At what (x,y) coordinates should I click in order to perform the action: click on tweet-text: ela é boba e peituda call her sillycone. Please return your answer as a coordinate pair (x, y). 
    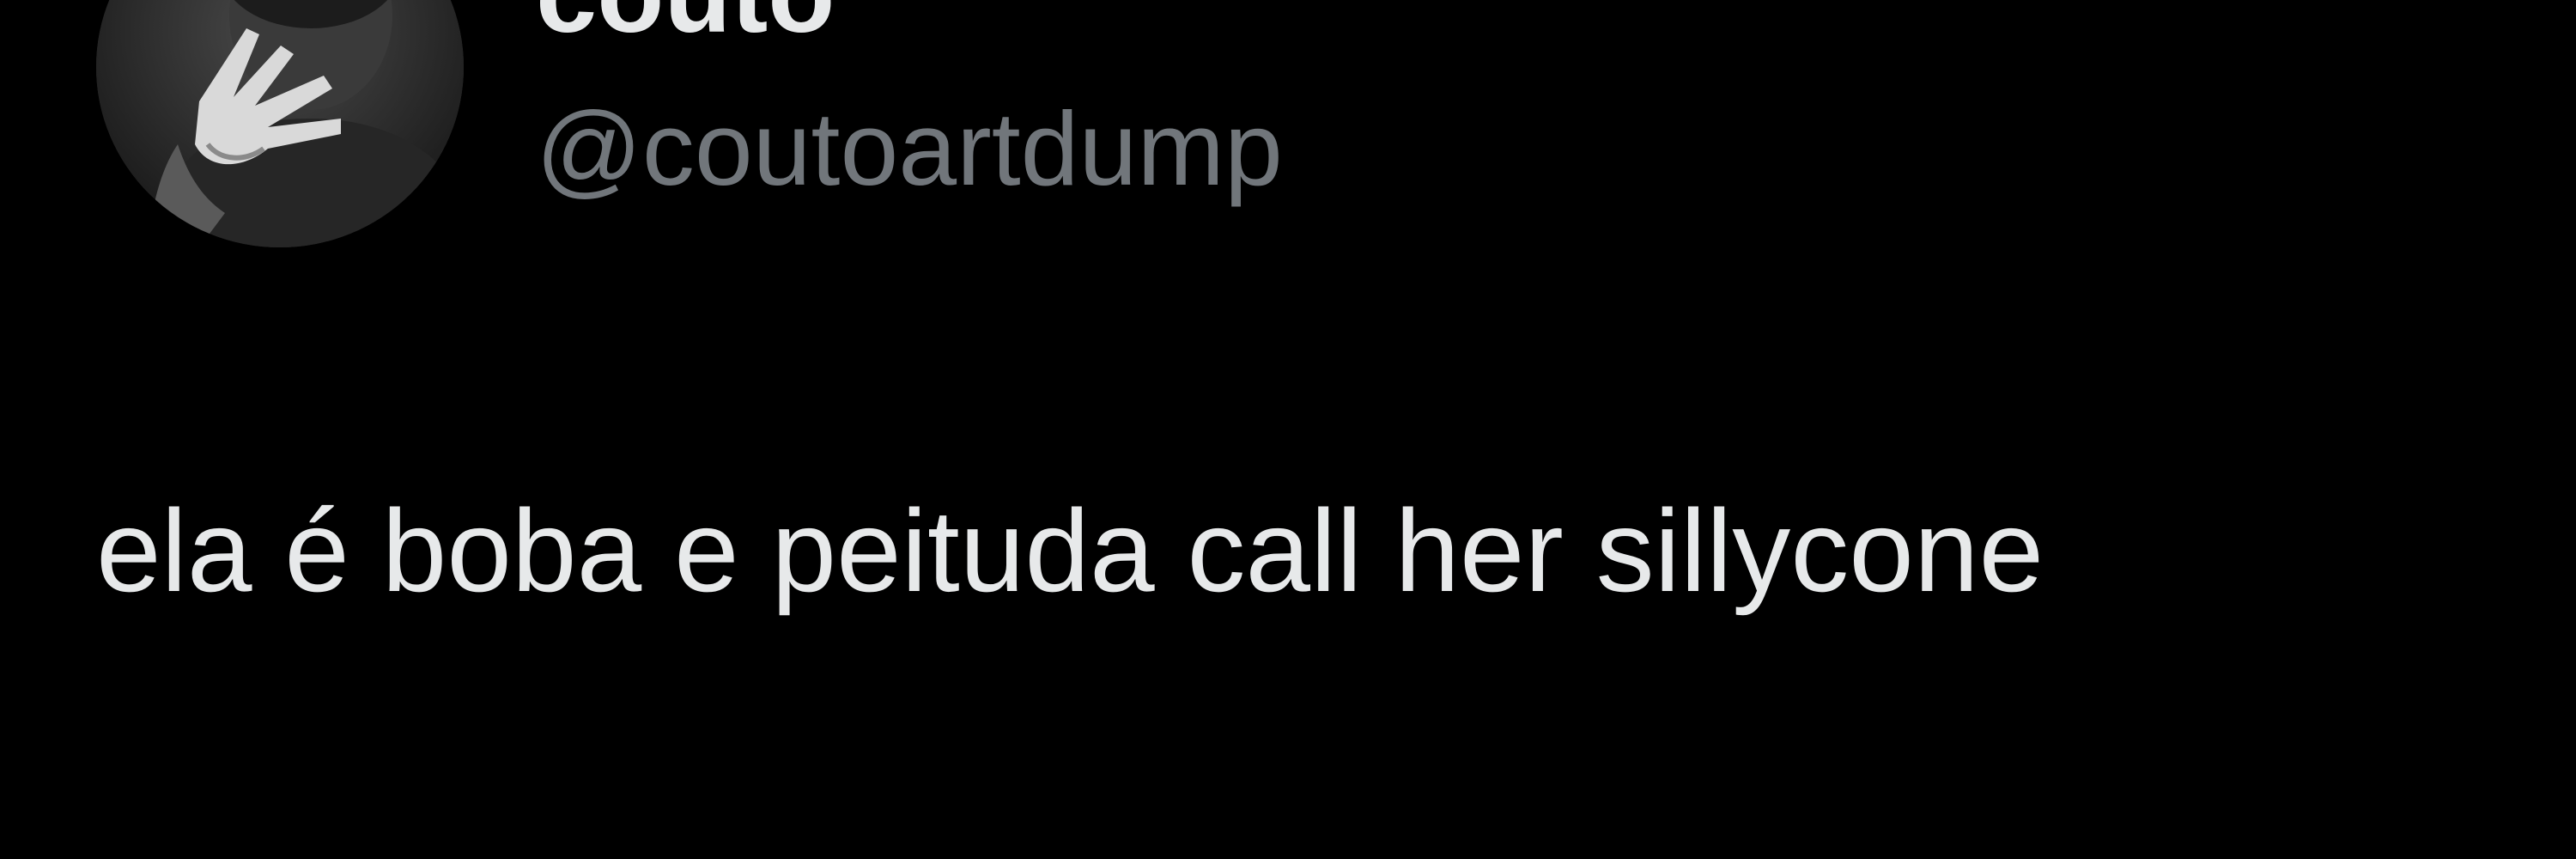
    Looking at the image, I should click on (1070, 550).